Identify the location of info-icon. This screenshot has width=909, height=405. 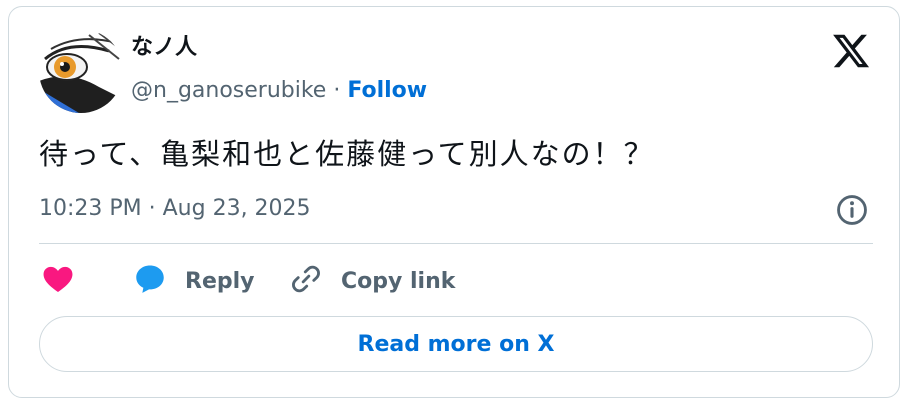
(852, 210).